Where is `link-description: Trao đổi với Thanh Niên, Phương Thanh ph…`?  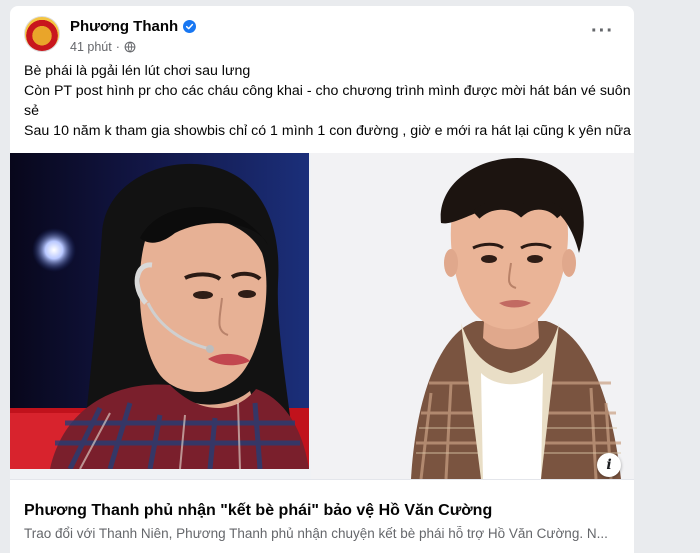 link-description: Trao đổi với Thanh Niên, Phương Thanh ph… is located at coordinates (316, 533).